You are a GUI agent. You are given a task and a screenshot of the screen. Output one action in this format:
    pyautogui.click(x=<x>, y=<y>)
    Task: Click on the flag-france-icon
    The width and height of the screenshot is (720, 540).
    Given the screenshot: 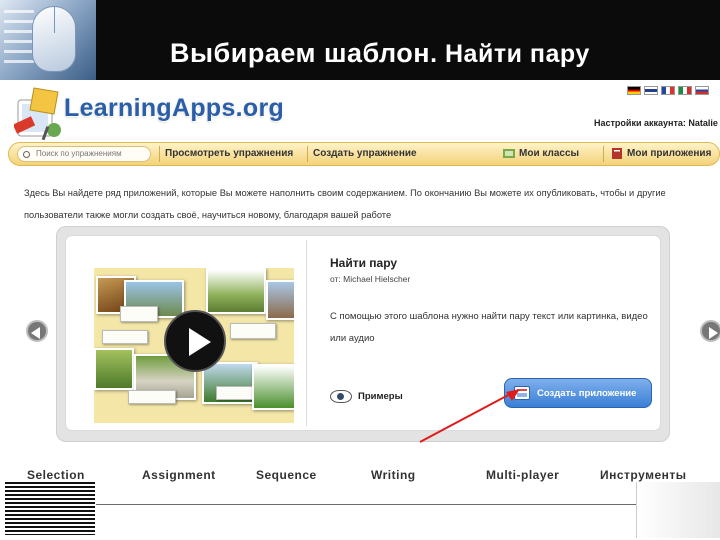 What is the action you would take?
    pyautogui.click(x=668, y=90)
    